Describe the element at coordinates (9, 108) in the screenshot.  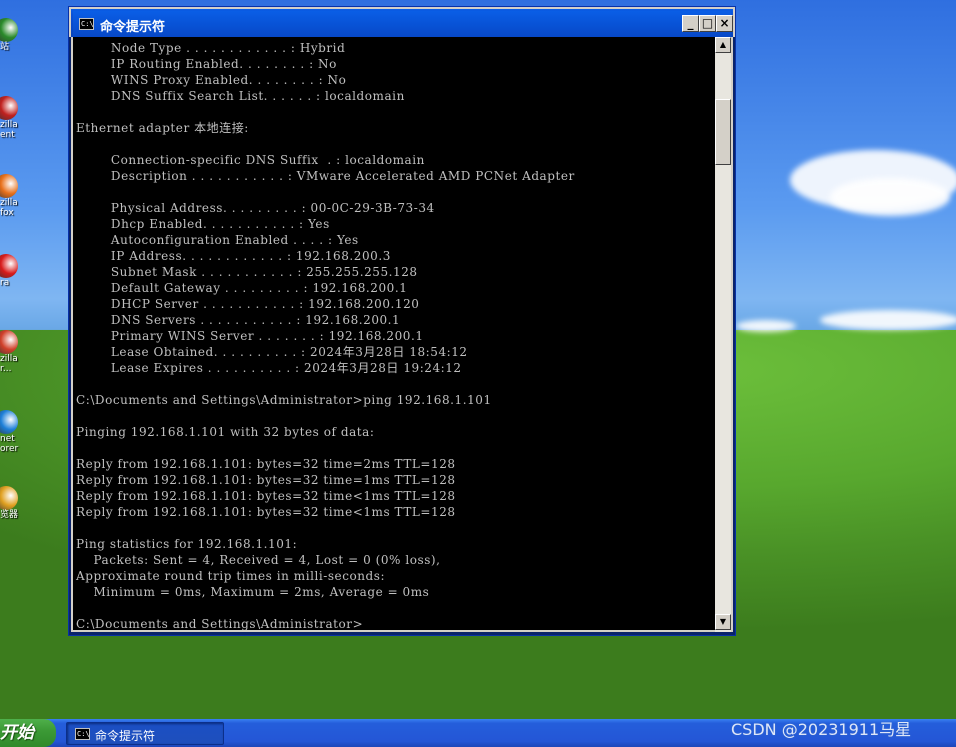
I see `filezilla-icon` at that location.